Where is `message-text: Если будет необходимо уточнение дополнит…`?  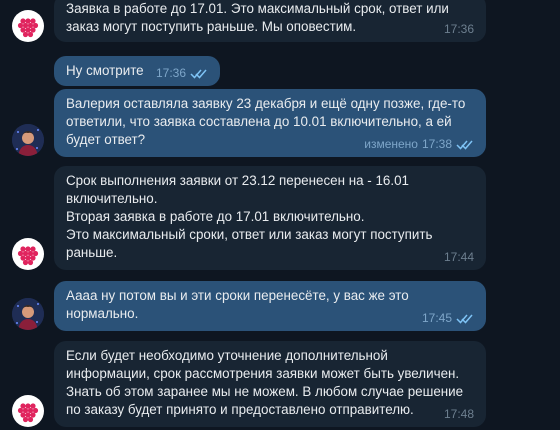
message-text: Если будет необходимо уточнение дополнит… is located at coordinates (265, 382).